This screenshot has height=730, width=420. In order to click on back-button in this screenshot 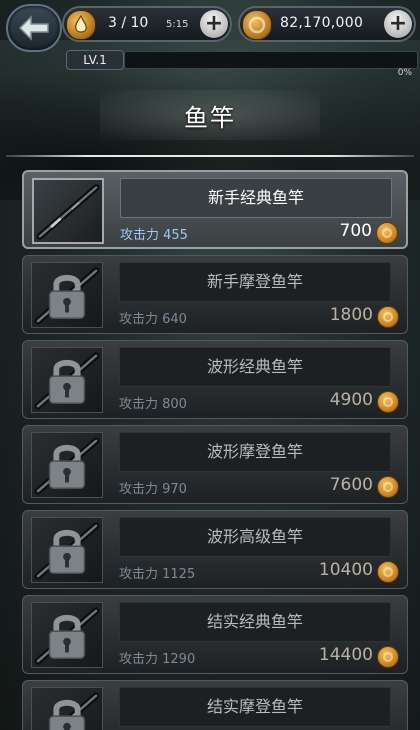, I will do `click(34, 28)`.